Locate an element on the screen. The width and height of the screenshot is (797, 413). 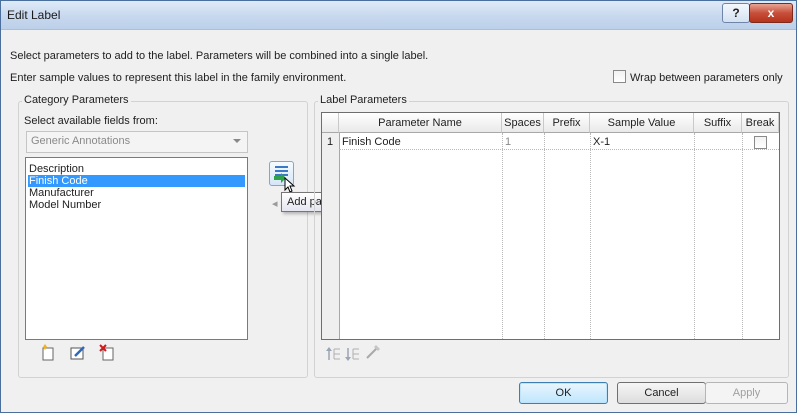
help-button: ? is located at coordinates (736, 13).